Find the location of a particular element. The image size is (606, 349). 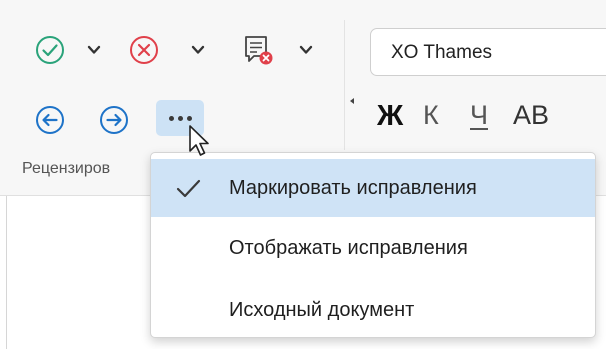

delete-comment-button is located at coordinates (258, 50).